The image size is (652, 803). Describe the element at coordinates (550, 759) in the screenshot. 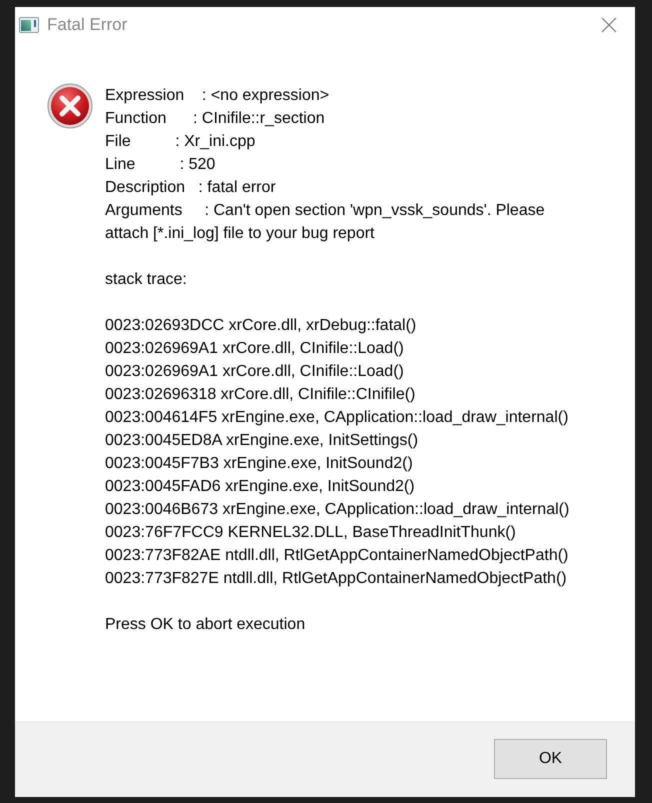

I see `ok-button: OK` at that location.